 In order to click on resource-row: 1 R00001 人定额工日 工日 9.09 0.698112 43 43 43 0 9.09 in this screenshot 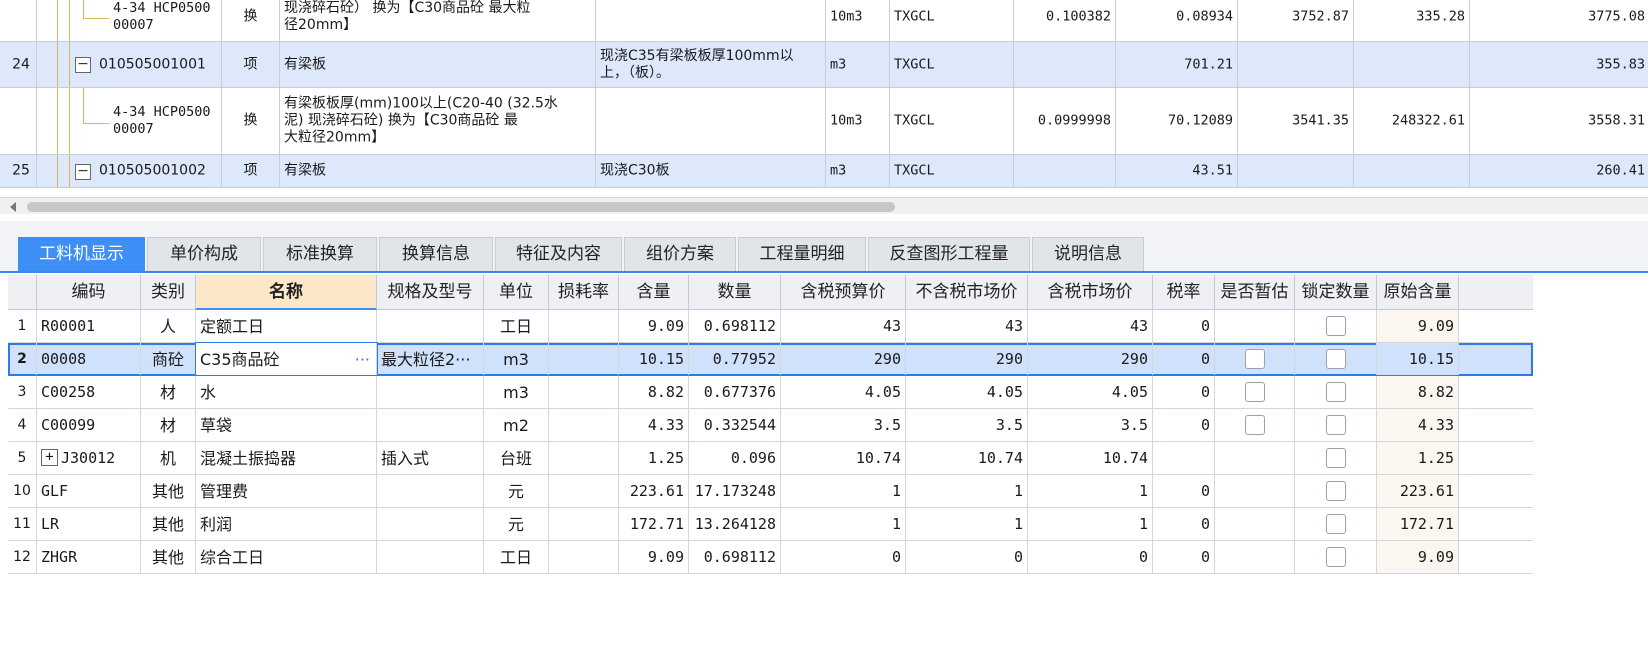, I will do `click(770, 326)`.